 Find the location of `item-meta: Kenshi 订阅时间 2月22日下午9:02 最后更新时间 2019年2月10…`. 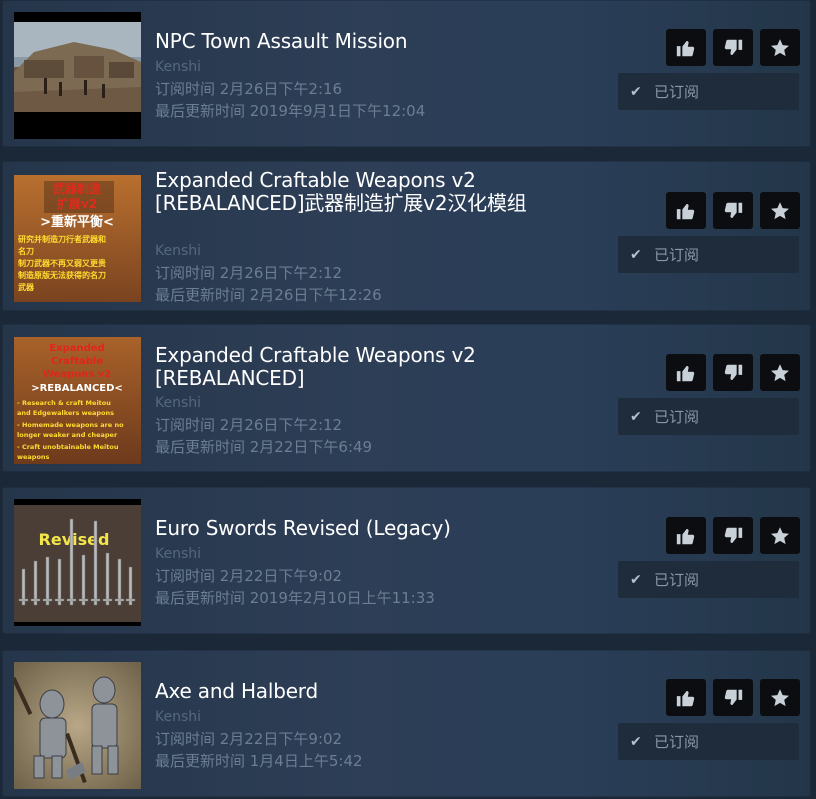

item-meta: Kenshi 订阅时间 2月22日下午9:02 最后更新时间 2019年2月10… is located at coordinates (295, 576).